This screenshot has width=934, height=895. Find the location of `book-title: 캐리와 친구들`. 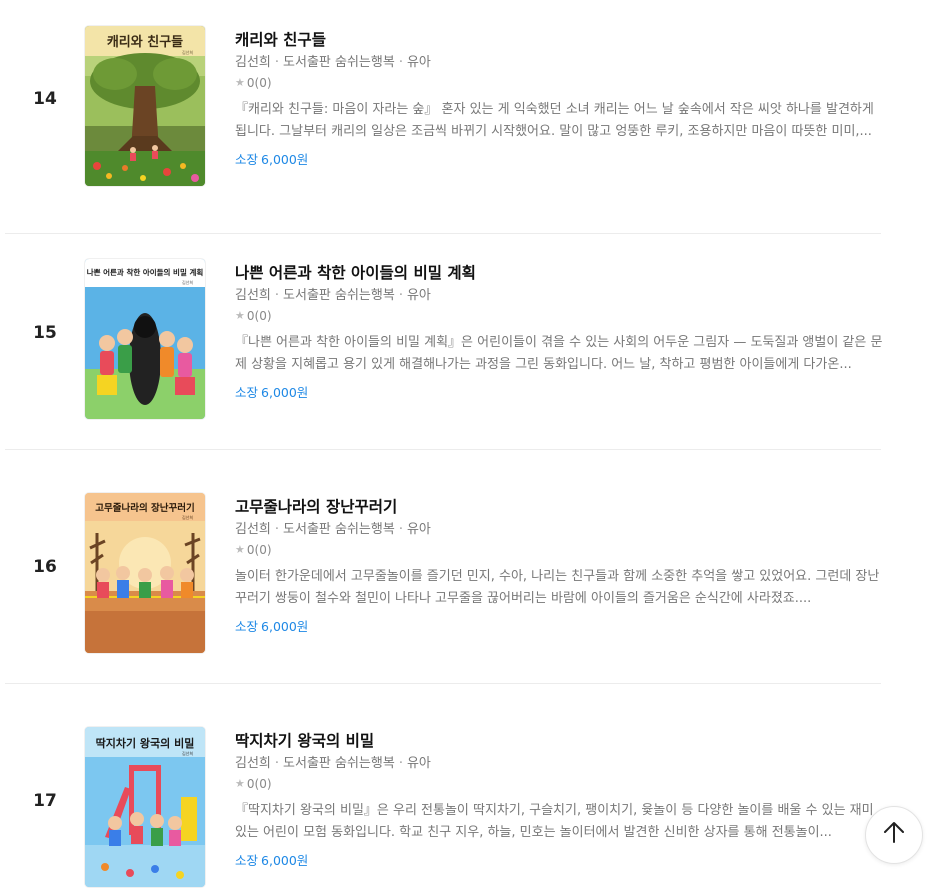

book-title: 캐리와 친구들 is located at coordinates (560, 40).